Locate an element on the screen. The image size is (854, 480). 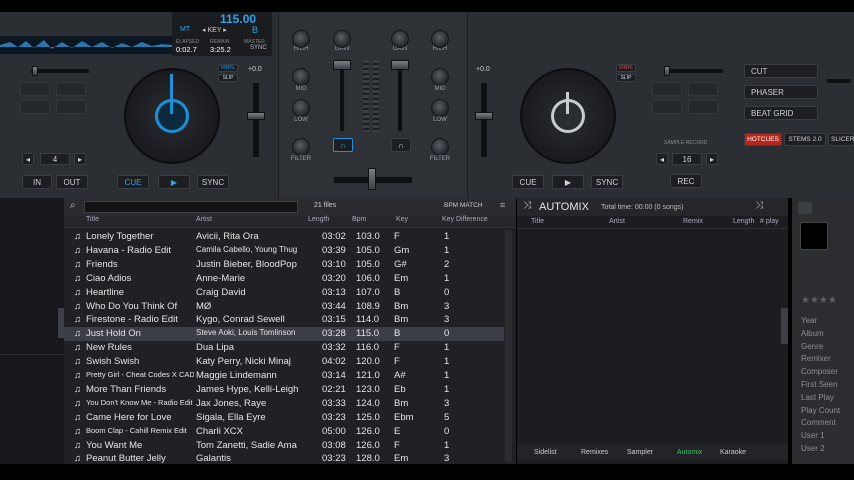
left-loop-value: 4 is located at coordinates (55, 159).